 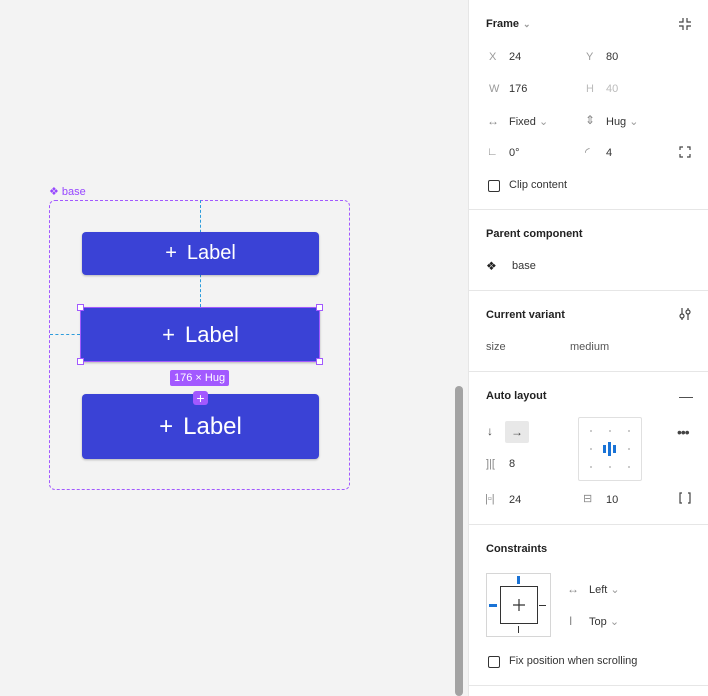 I want to click on variant-value-dropdown: medium, so click(x=589, y=347).